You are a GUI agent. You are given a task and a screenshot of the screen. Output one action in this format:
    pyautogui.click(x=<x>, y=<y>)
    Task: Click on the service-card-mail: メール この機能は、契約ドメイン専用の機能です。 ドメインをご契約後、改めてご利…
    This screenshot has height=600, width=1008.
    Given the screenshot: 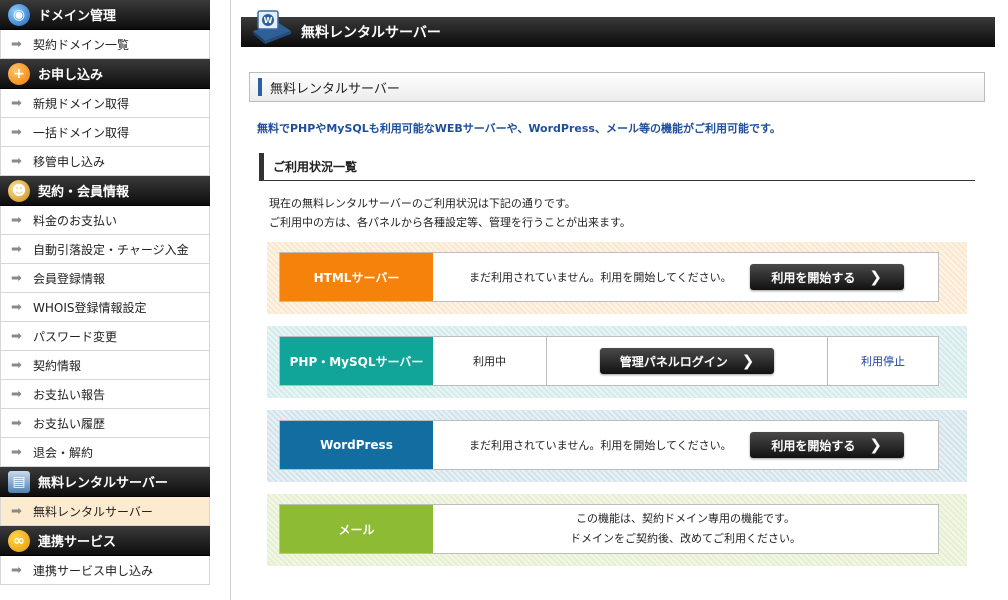 What is the action you would take?
    pyautogui.click(x=617, y=530)
    